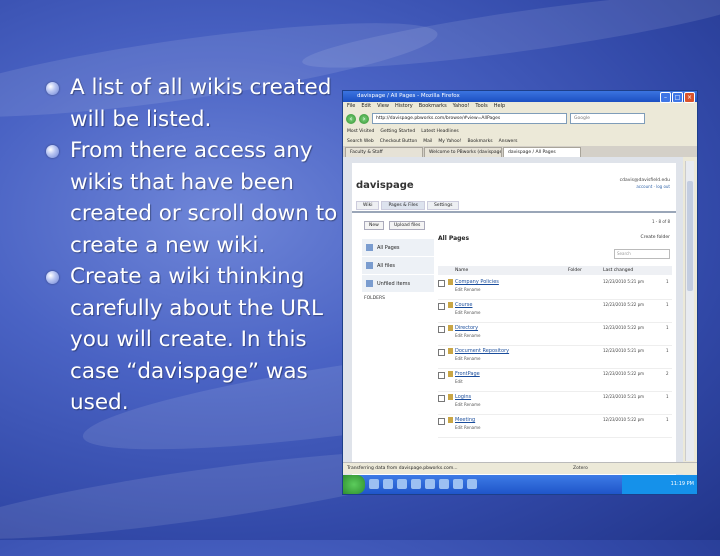 This screenshot has height=556, width=720. What do you see at coordinates (689, 311) in the screenshot?
I see `vertical-scrollbar` at bounding box center [689, 311].